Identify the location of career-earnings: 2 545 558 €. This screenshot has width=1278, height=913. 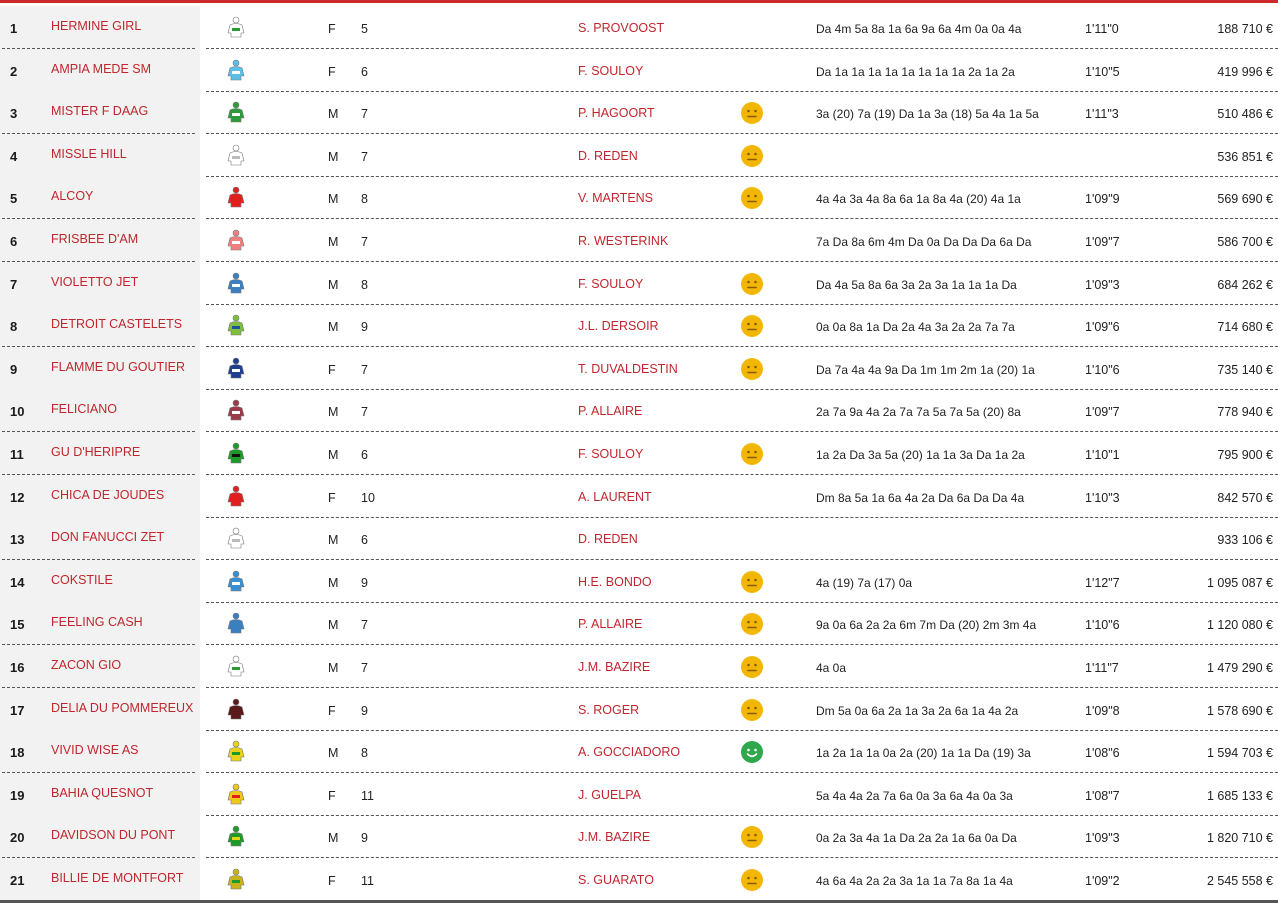
(1239, 880).